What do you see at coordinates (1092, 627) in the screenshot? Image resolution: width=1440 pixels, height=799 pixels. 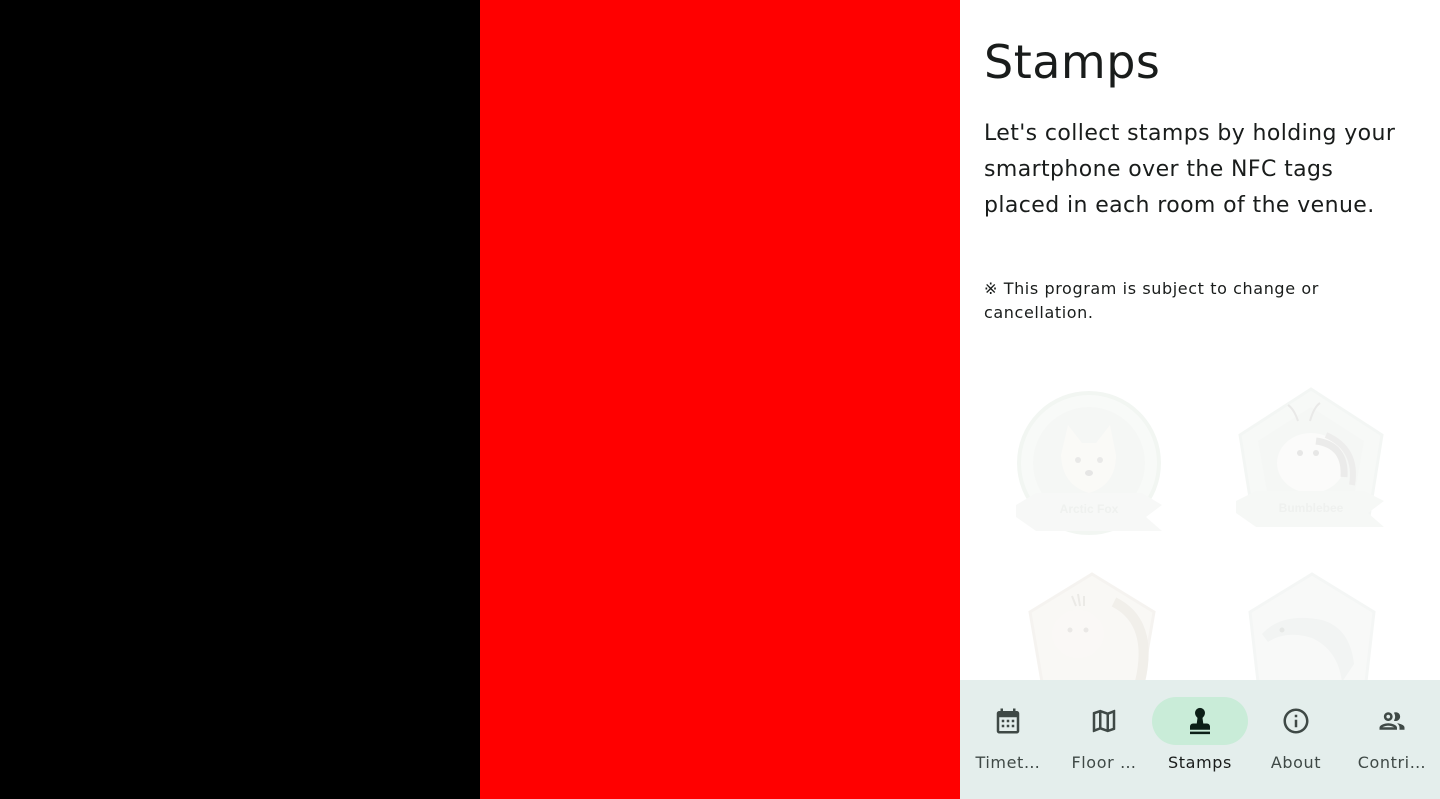 I see `chipmunk-stamp` at bounding box center [1092, 627].